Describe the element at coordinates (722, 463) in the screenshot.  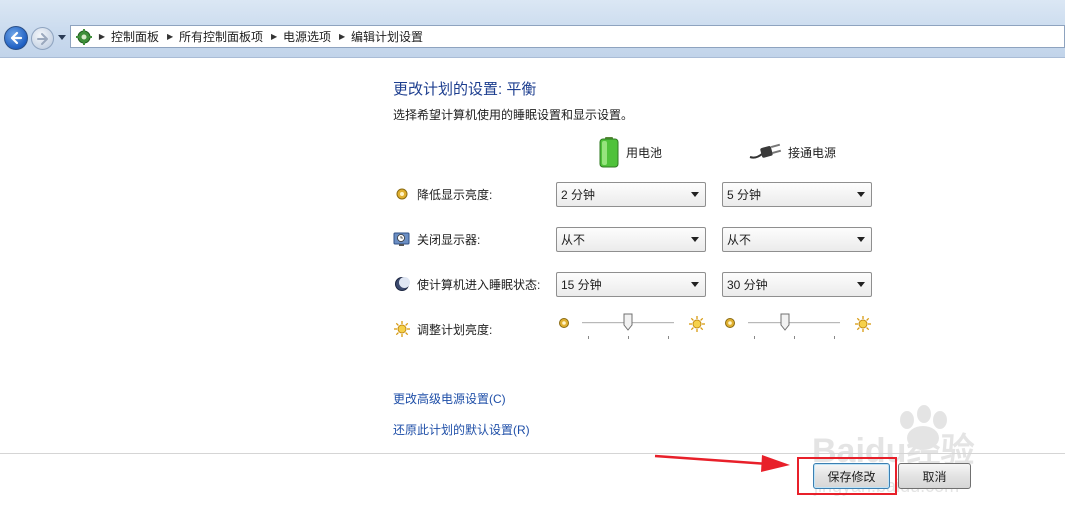
I see `annotation-arrow-icon` at that location.